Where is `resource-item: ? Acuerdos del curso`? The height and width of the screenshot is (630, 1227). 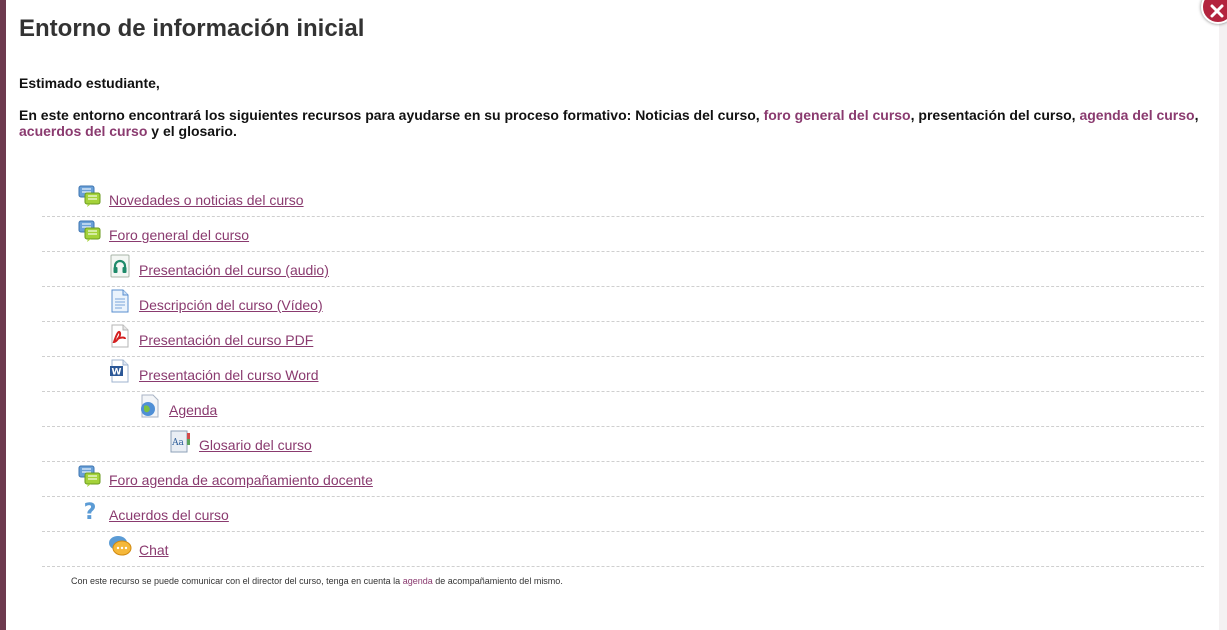 resource-item: ? Acuerdos del curso is located at coordinates (623, 514).